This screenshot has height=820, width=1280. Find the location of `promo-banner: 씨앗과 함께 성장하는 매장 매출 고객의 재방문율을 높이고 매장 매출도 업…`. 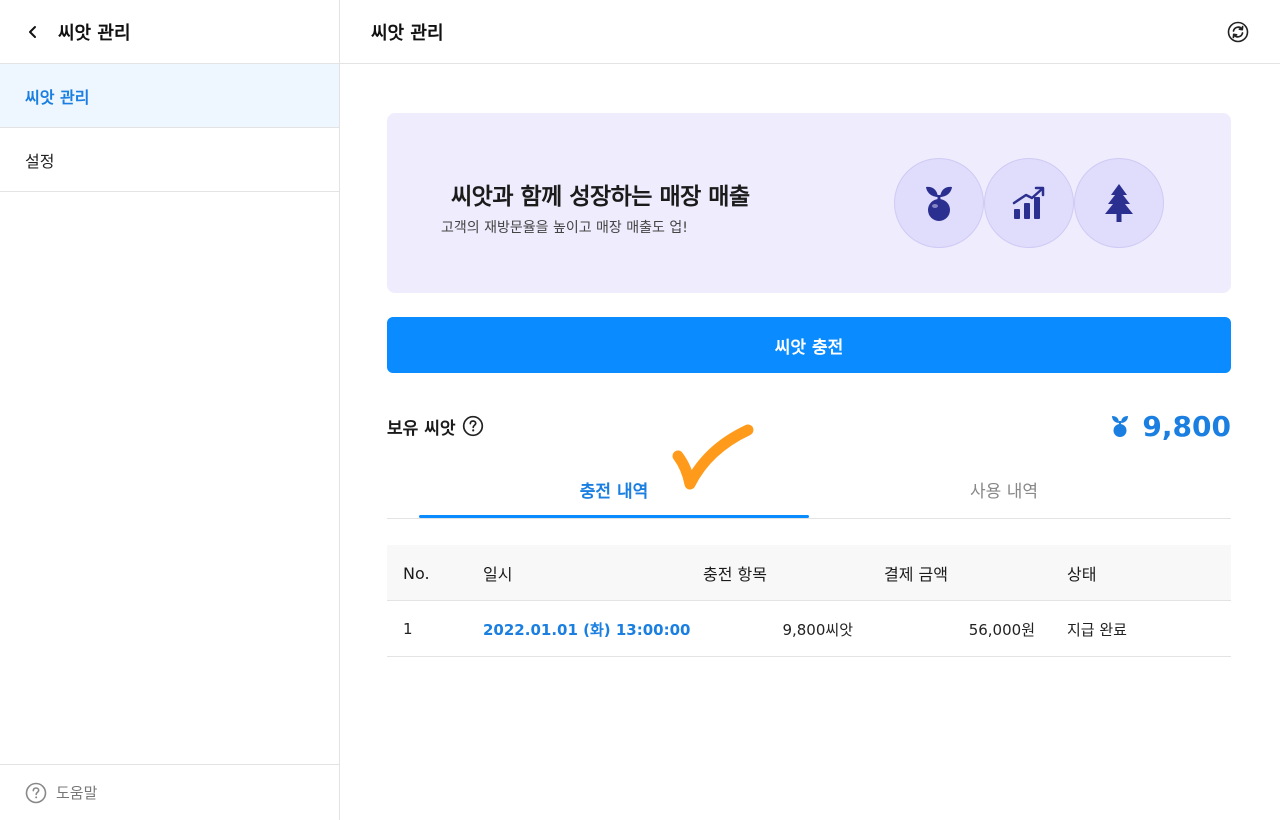

promo-banner: 씨앗과 함께 성장하는 매장 매출 고객의 재방문율을 높이고 매장 매출도 업… is located at coordinates (809, 203).